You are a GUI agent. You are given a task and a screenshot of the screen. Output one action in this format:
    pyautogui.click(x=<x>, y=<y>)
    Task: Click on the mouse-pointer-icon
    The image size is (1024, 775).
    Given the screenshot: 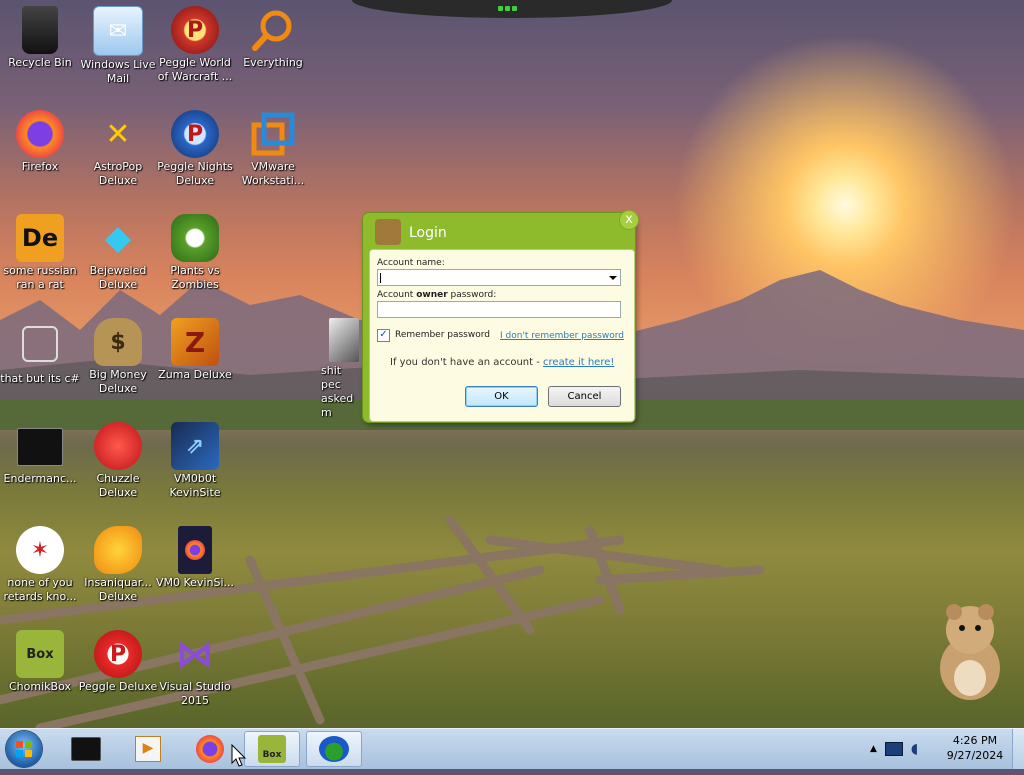 What is the action you would take?
    pyautogui.click(x=239, y=755)
    